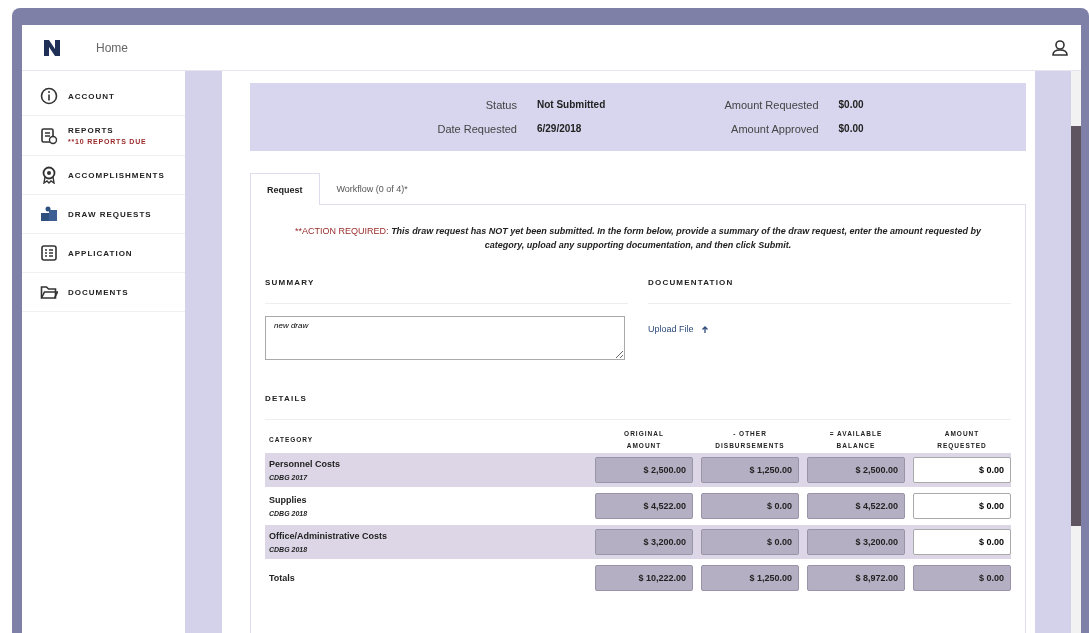  I want to click on action-required-notice: **ACTION REQUIRED: This draw request has NOT yet been submitted. In the form below, provide a summary of the draw request, enter the amount requested by category, upload any supporting documentation, and then click Submit., so click(638, 238).